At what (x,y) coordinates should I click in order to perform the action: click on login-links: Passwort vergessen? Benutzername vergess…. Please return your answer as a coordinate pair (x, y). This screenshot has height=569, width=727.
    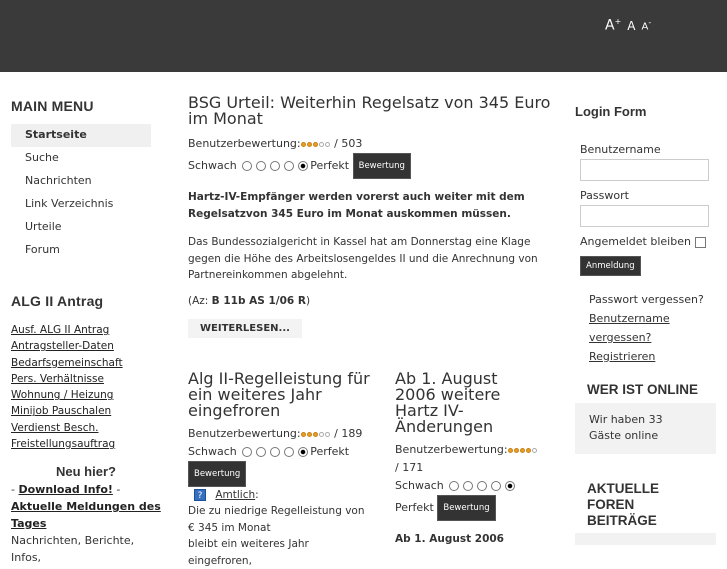
    Looking at the image, I should click on (652, 328).